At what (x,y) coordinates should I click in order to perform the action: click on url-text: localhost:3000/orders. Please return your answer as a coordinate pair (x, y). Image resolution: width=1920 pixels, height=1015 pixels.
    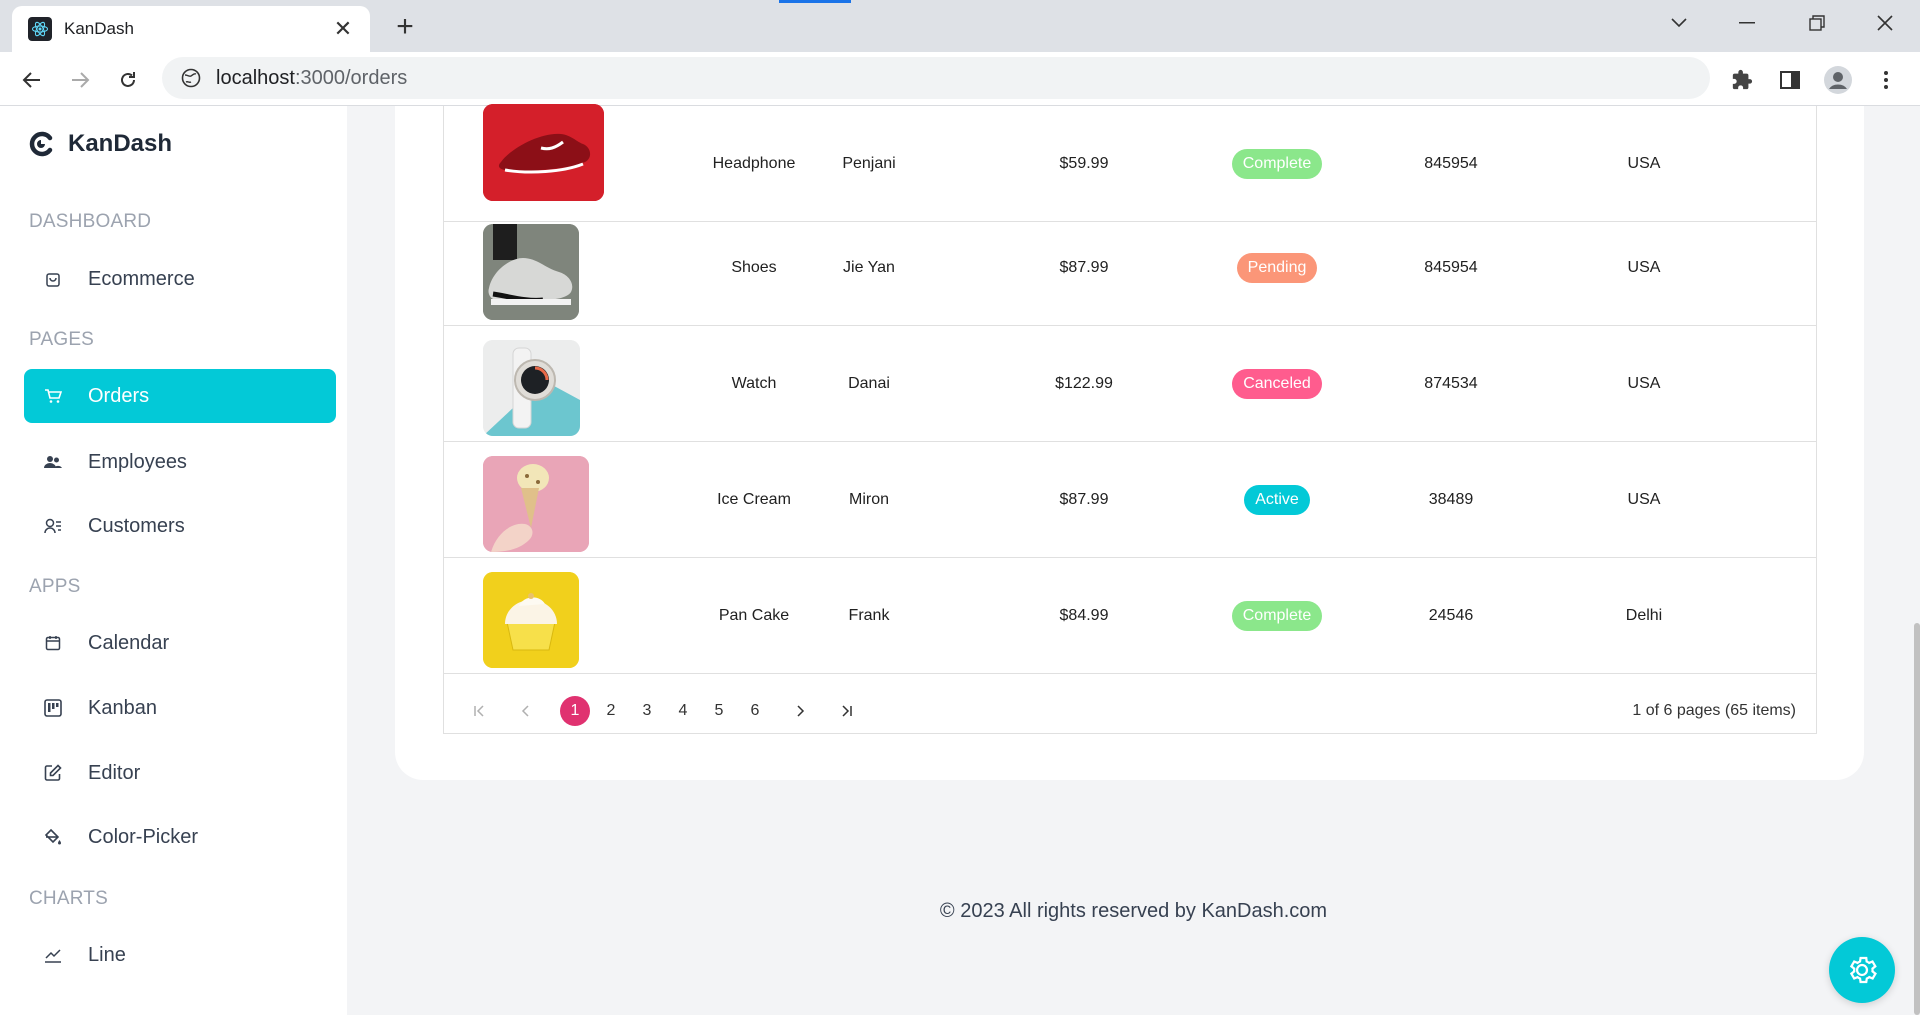
    Looking at the image, I should click on (311, 78).